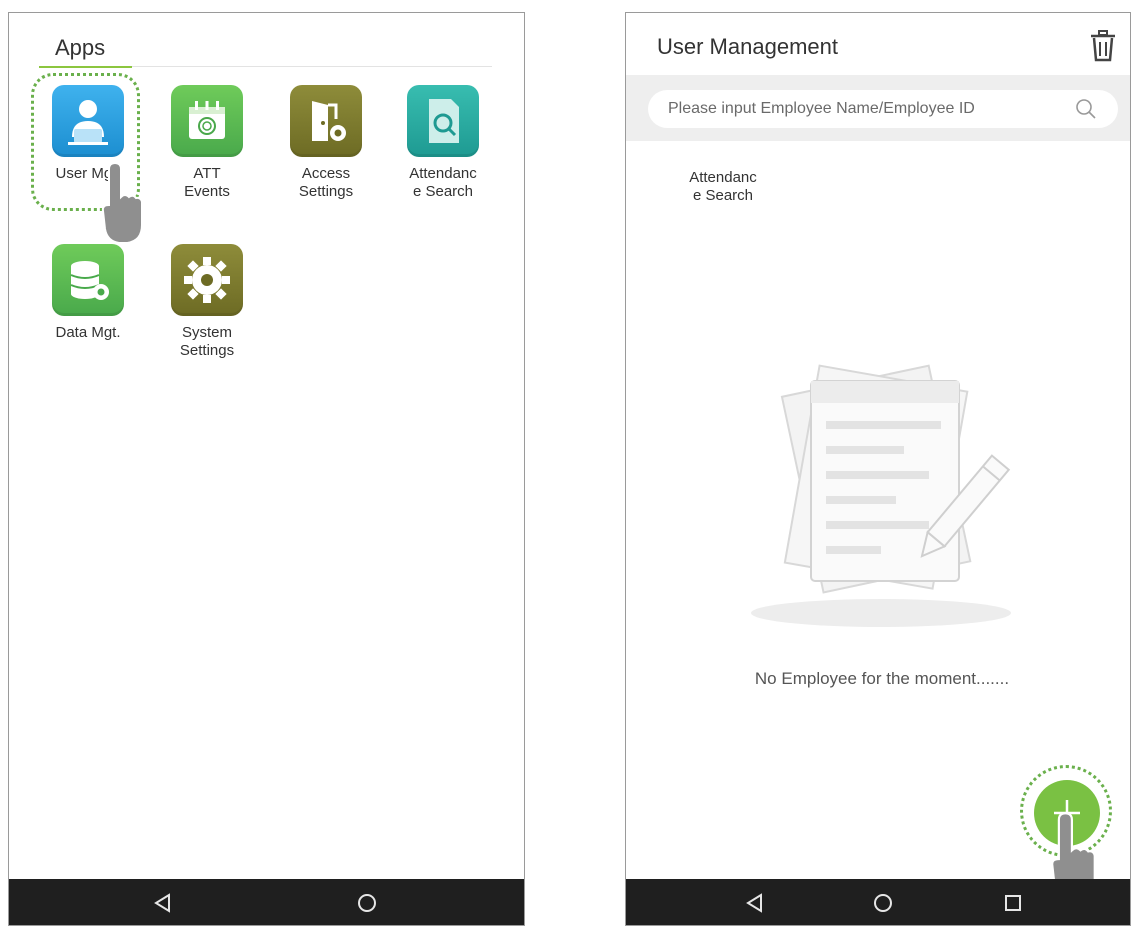 Image resolution: width=1132 pixels, height=927 pixels. I want to click on empty-list-illustration, so click(881, 495).